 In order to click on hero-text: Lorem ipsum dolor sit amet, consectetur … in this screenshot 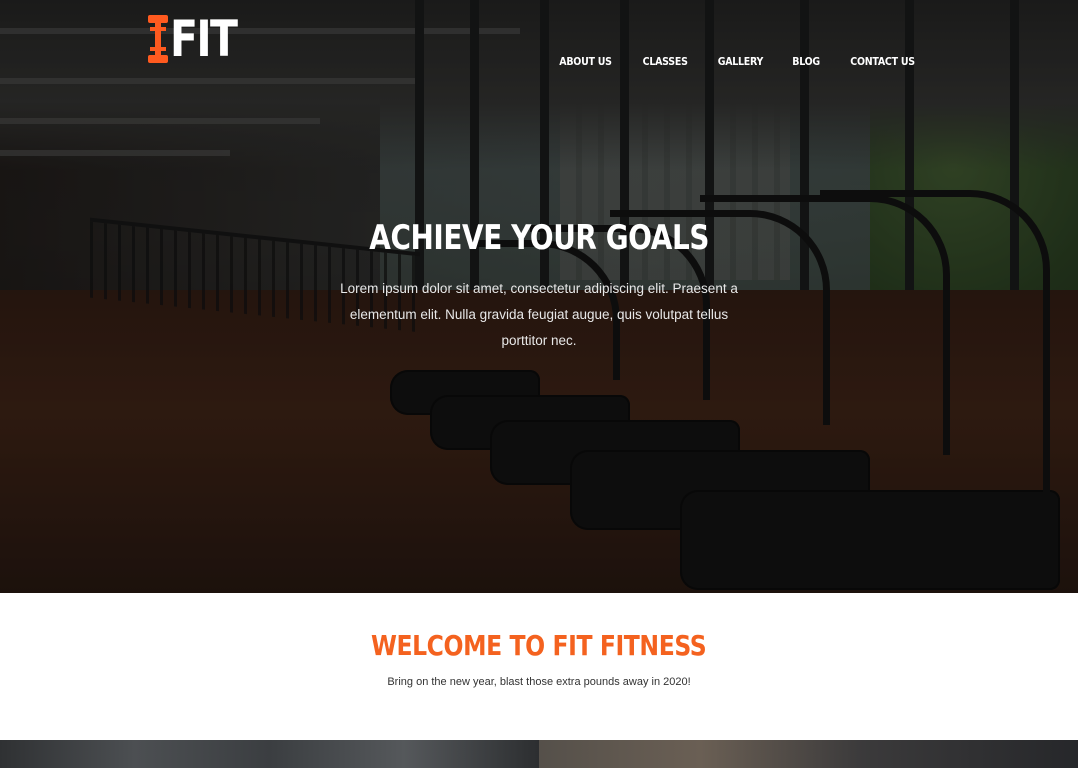, I will do `click(539, 314)`.